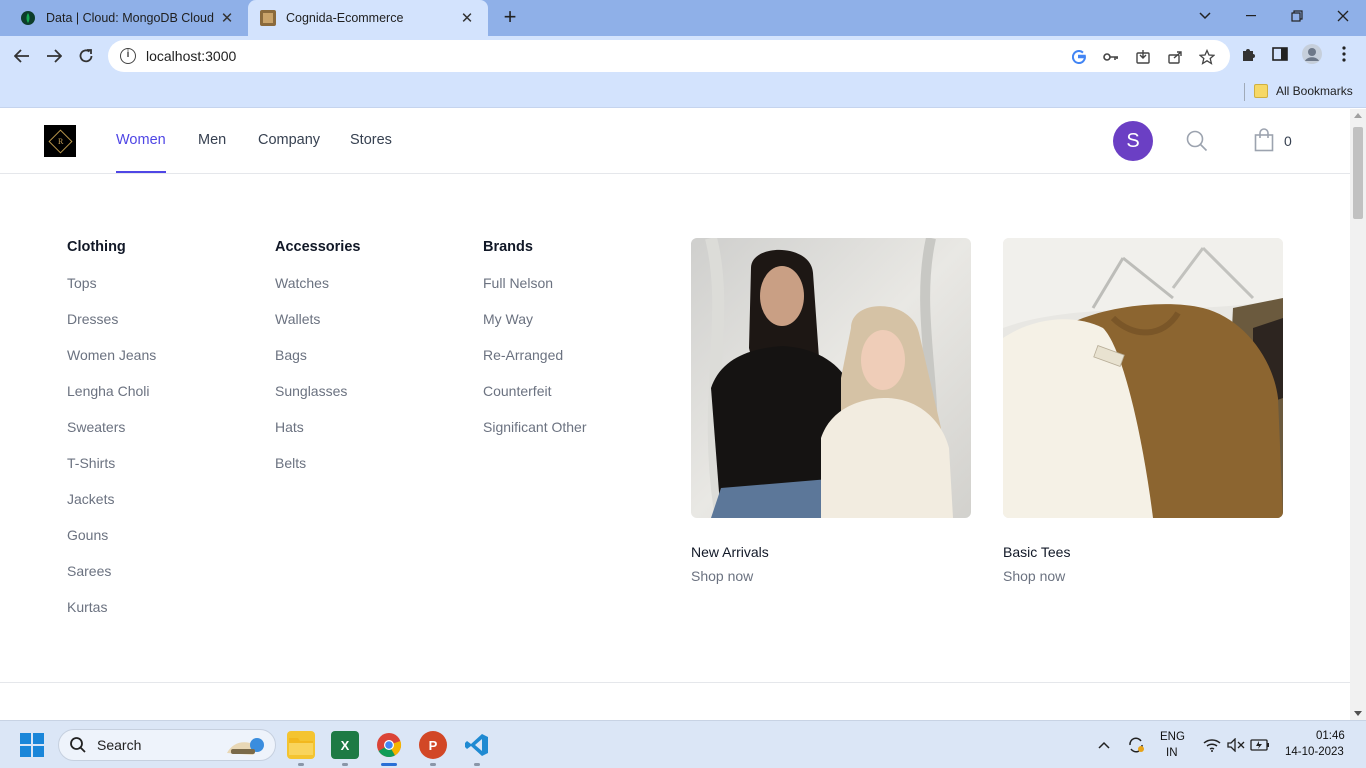  Describe the element at coordinates (1358, 414) in the screenshot. I see `page-scrollbar` at that location.